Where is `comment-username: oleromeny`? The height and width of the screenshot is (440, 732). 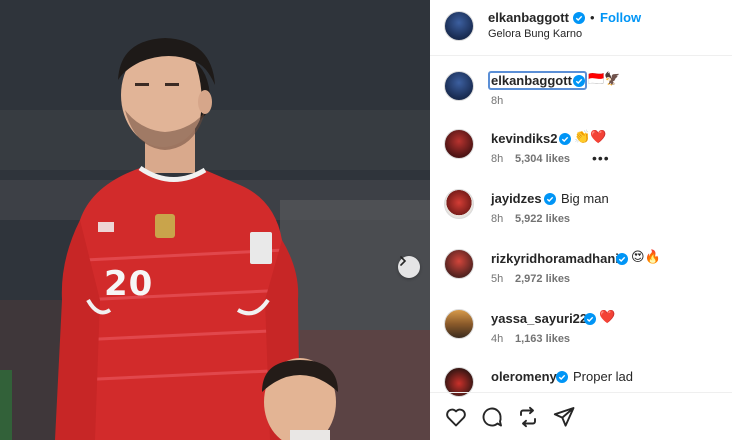 comment-username: oleromeny is located at coordinates (524, 376).